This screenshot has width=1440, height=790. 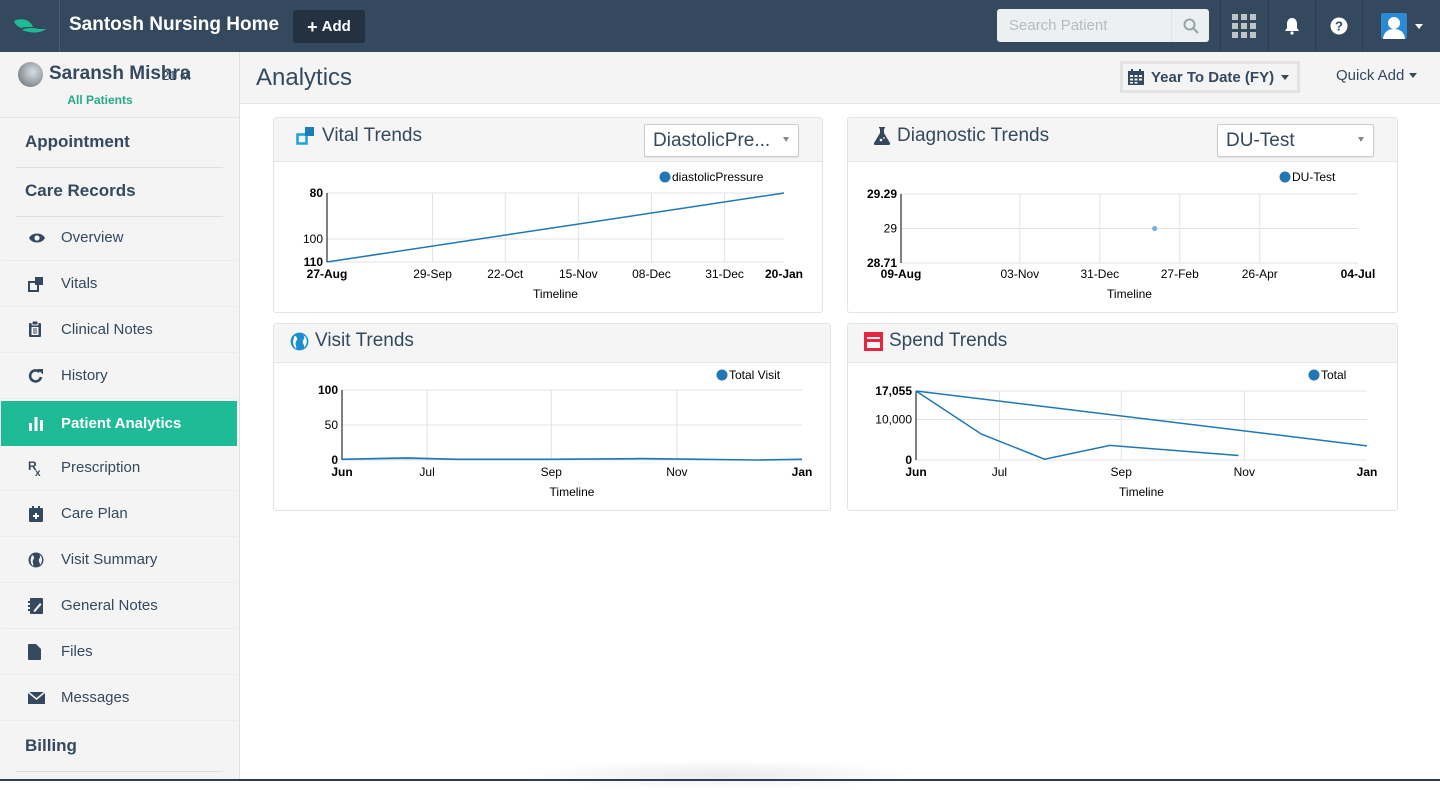 I want to click on x-tick-label: 27-Aug, so click(x=327, y=274).